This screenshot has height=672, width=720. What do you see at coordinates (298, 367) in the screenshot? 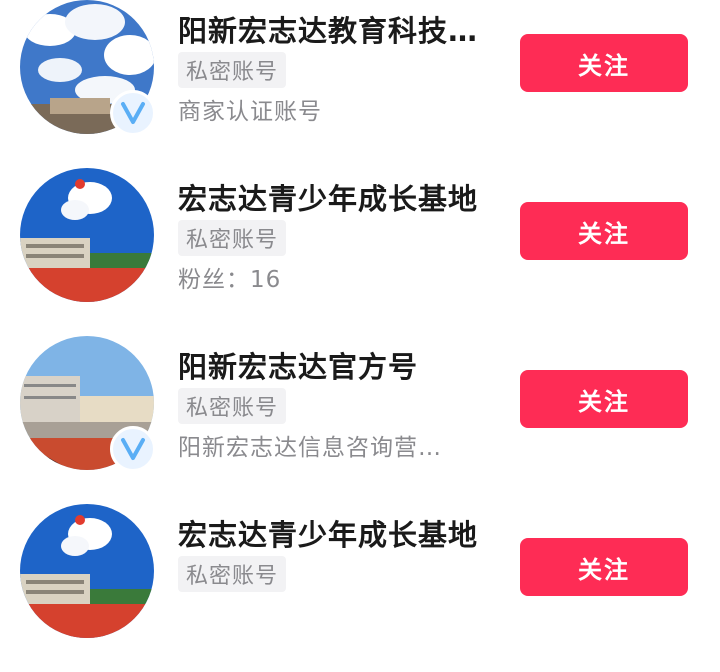
I see `account-name: 阳新宏志达官方号` at bounding box center [298, 367].